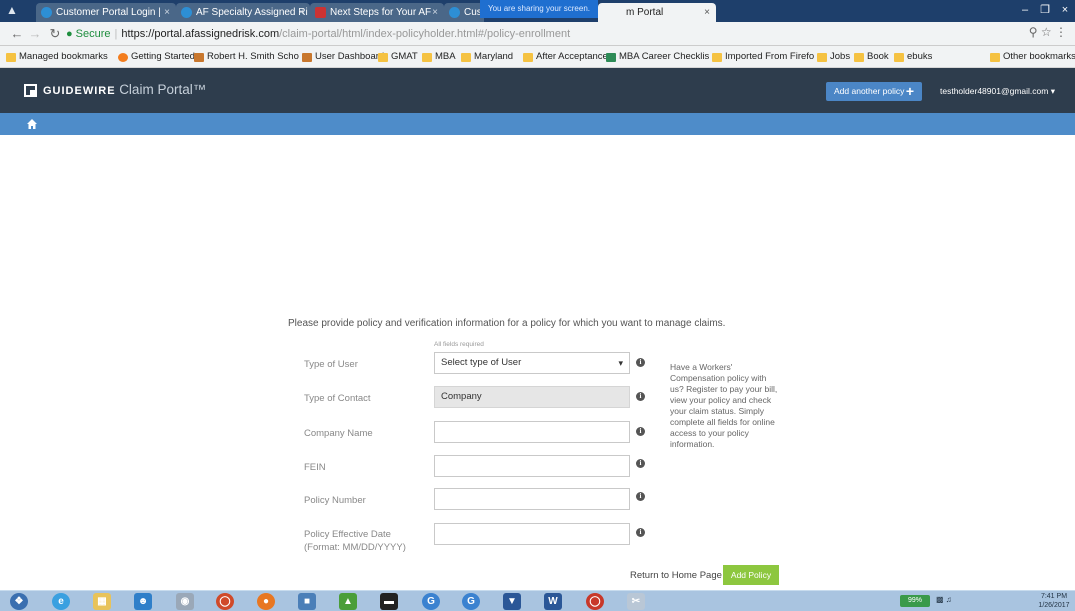 The width and height of the screenshot is (1075, 611). Describe the element at coordinates (398, 57) in the screenshot. I see `bookmark-item: GMAT` at that location.